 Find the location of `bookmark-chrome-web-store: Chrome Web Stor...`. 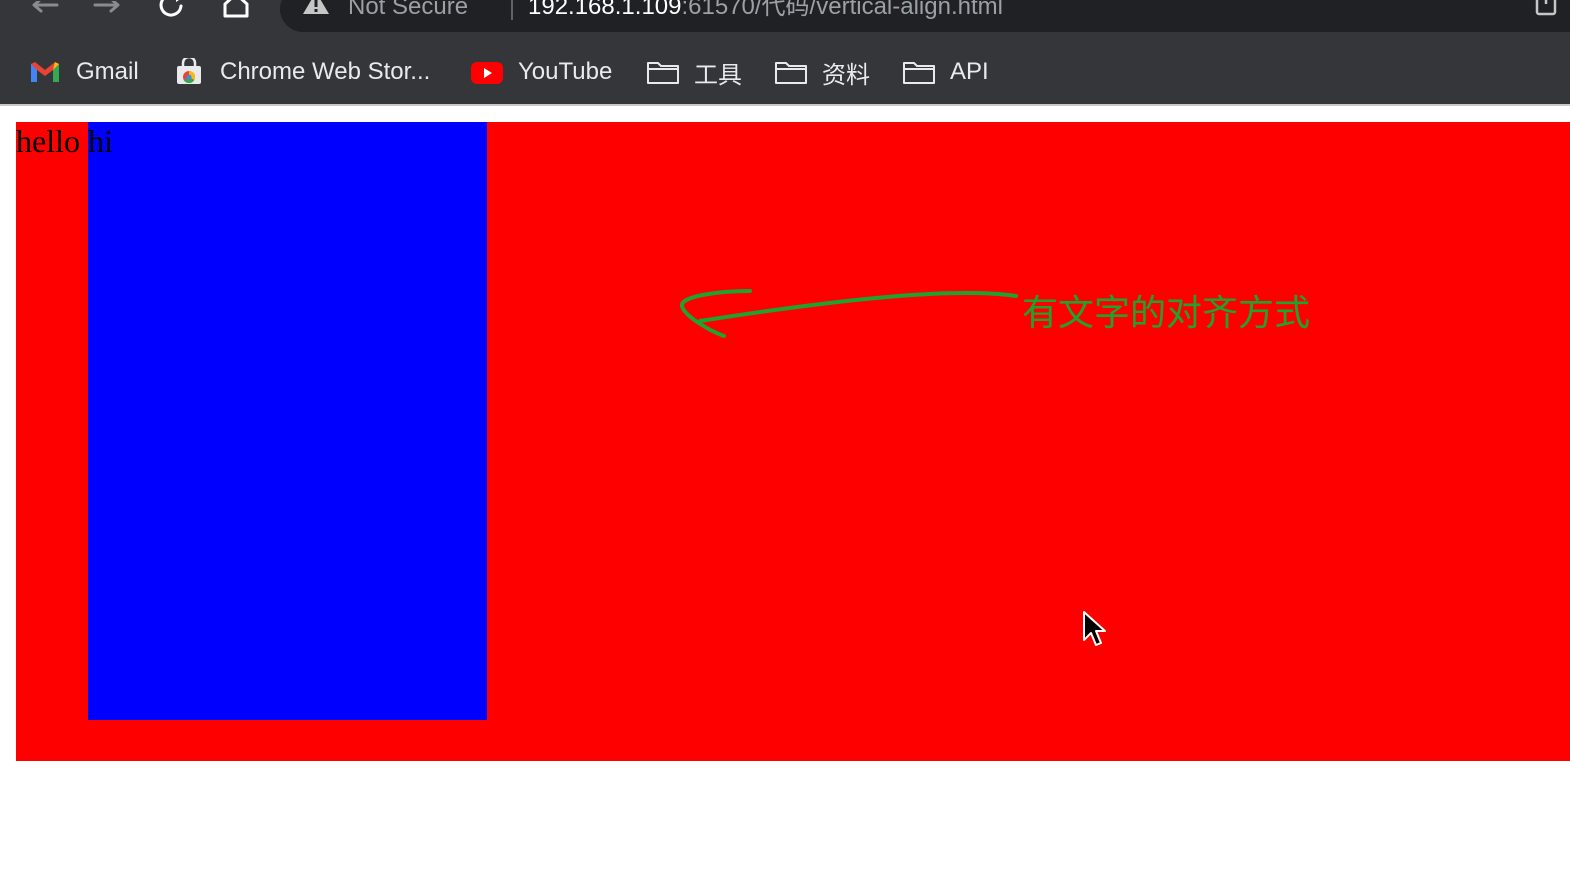

bookmark-chrome-web-store: Chrome Web Stor... is located at coordinates (301, 72).